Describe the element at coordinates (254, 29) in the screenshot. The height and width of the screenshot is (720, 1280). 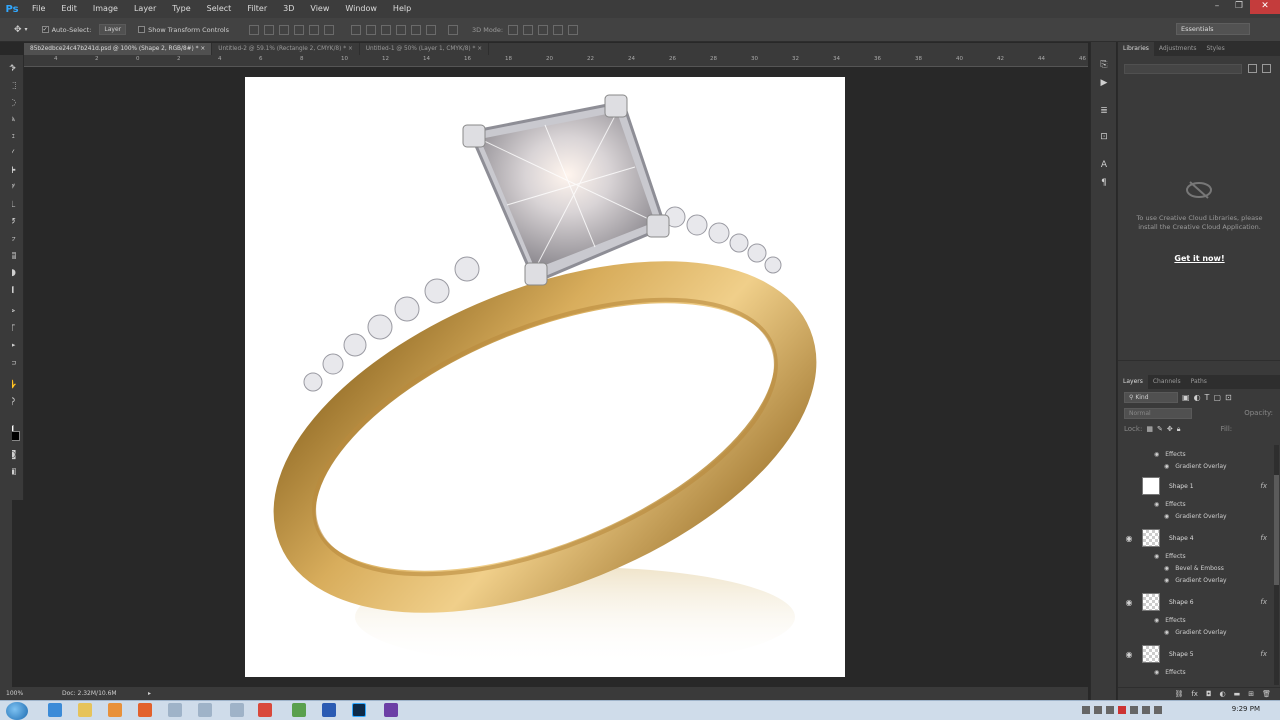
I see `align-top-icon` at that location.